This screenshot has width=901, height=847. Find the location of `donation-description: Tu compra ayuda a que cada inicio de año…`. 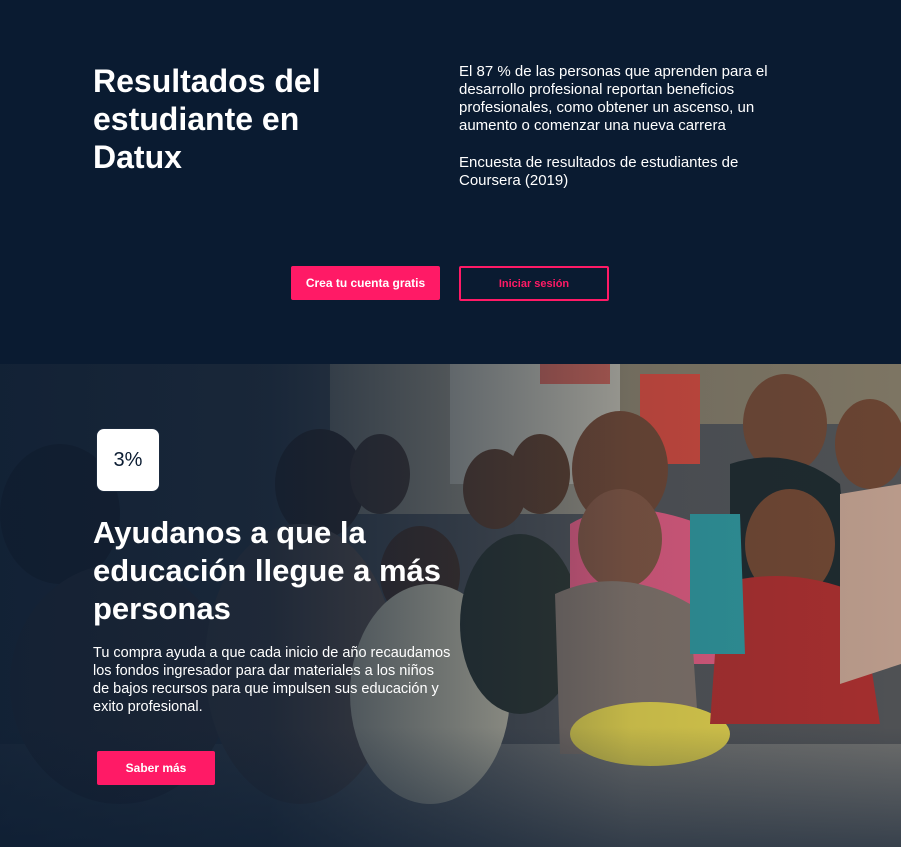

donation-description: Tu compra ayuda a que cada inicio de año… is located at coordinates (272, 680).